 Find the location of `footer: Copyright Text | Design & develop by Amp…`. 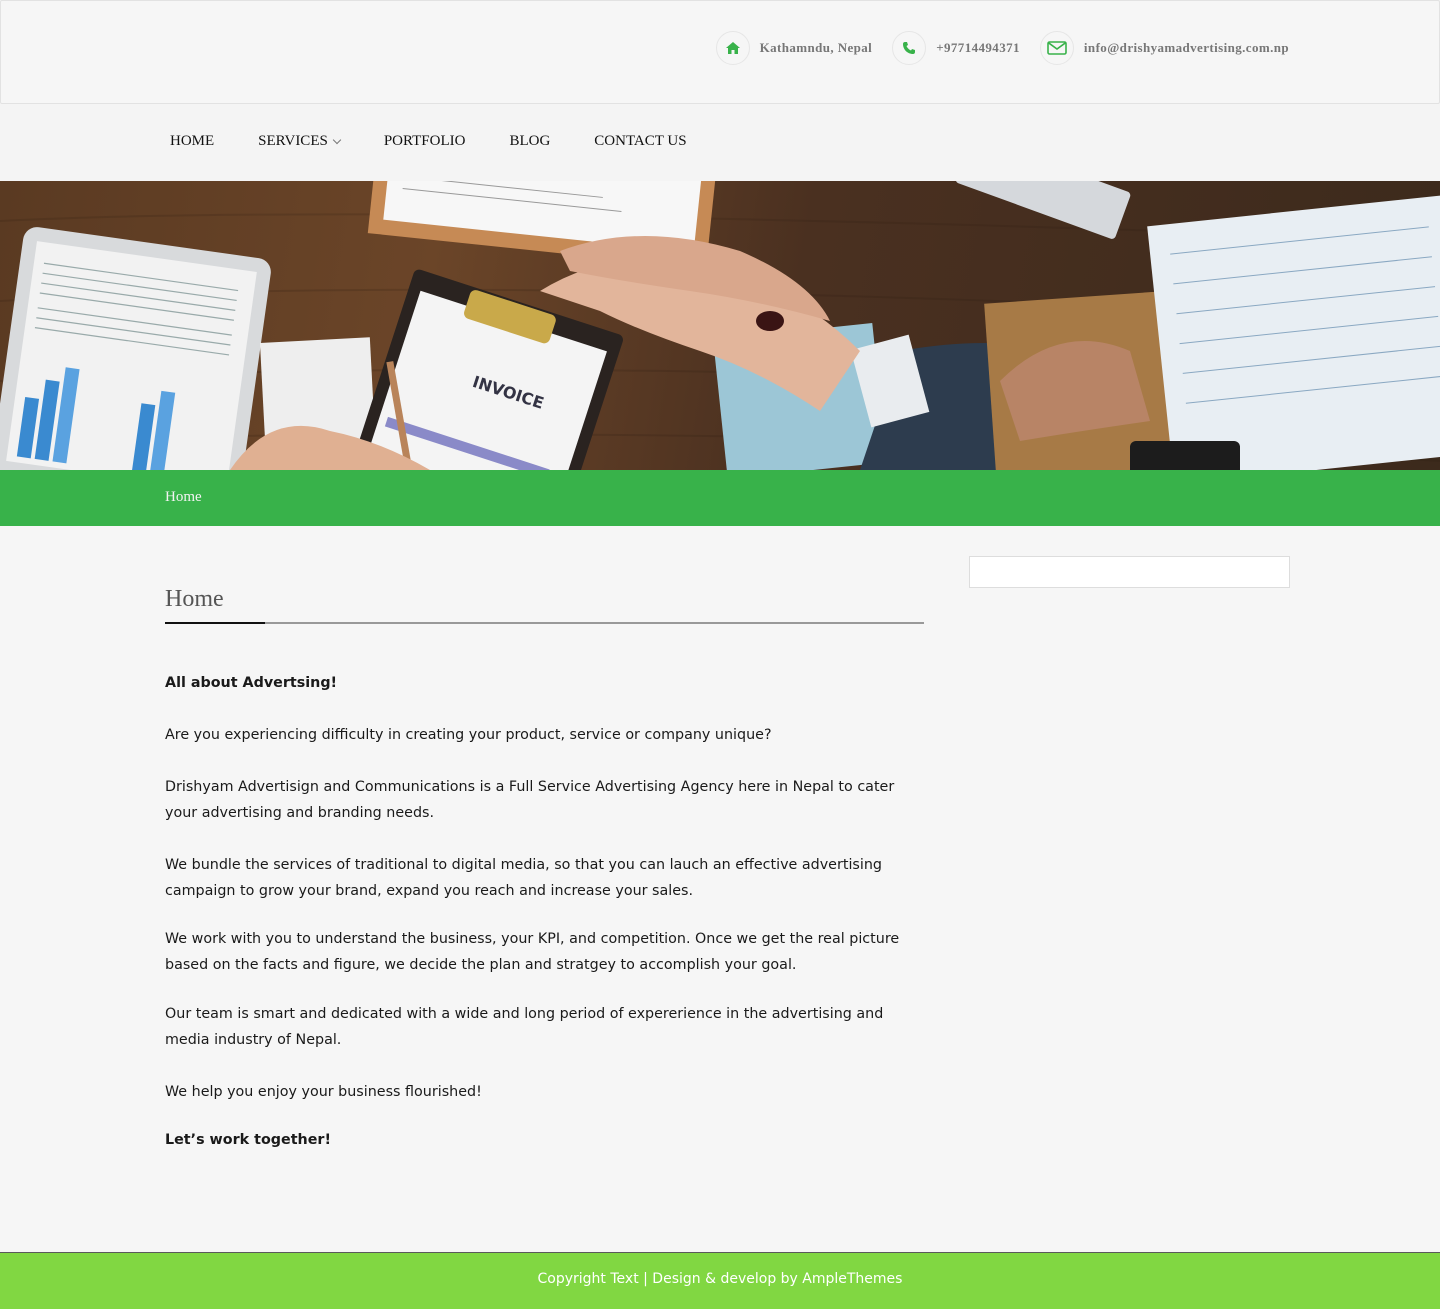

footer: Copyright Text | Design & develop by Amp… is located at coordinates (720, 1280).